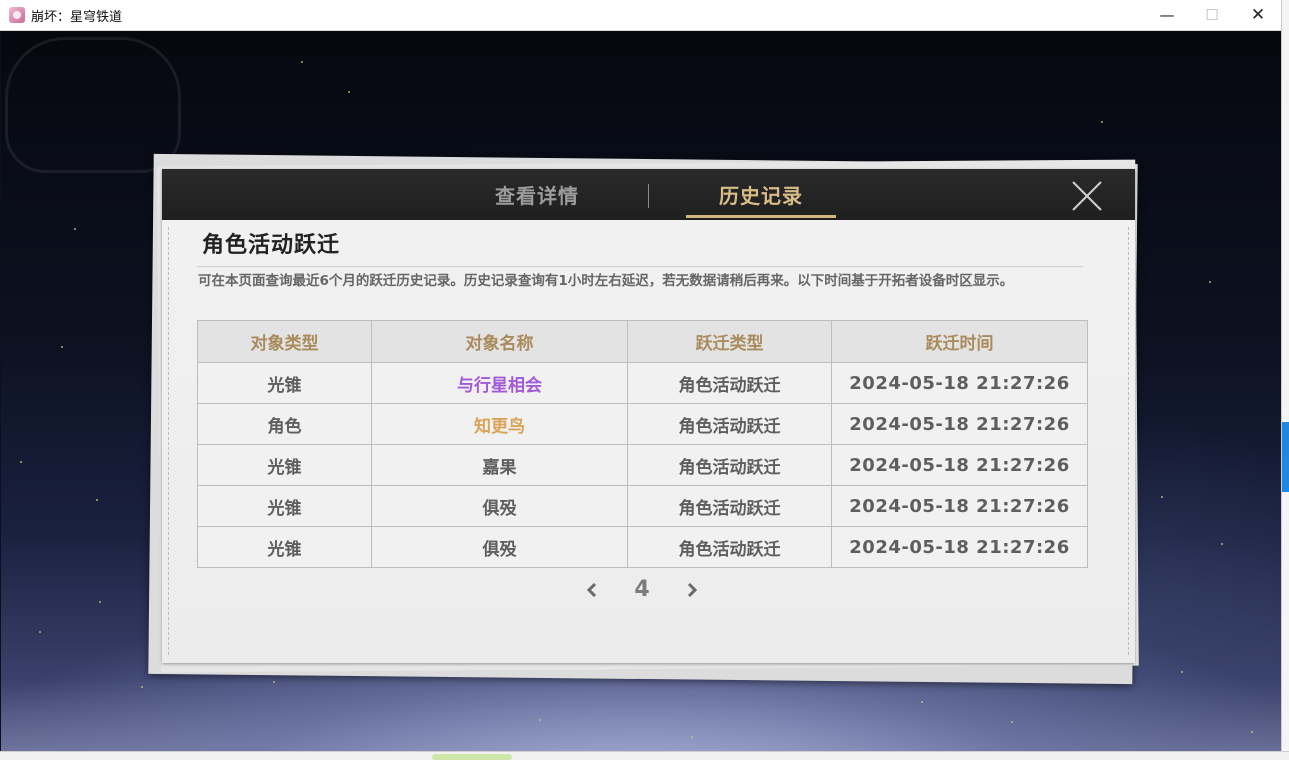  I want to click on table-row: 光锥 嘉果 角色活动跃迁 2024-05-18 21:27:26, so click(642, 465).